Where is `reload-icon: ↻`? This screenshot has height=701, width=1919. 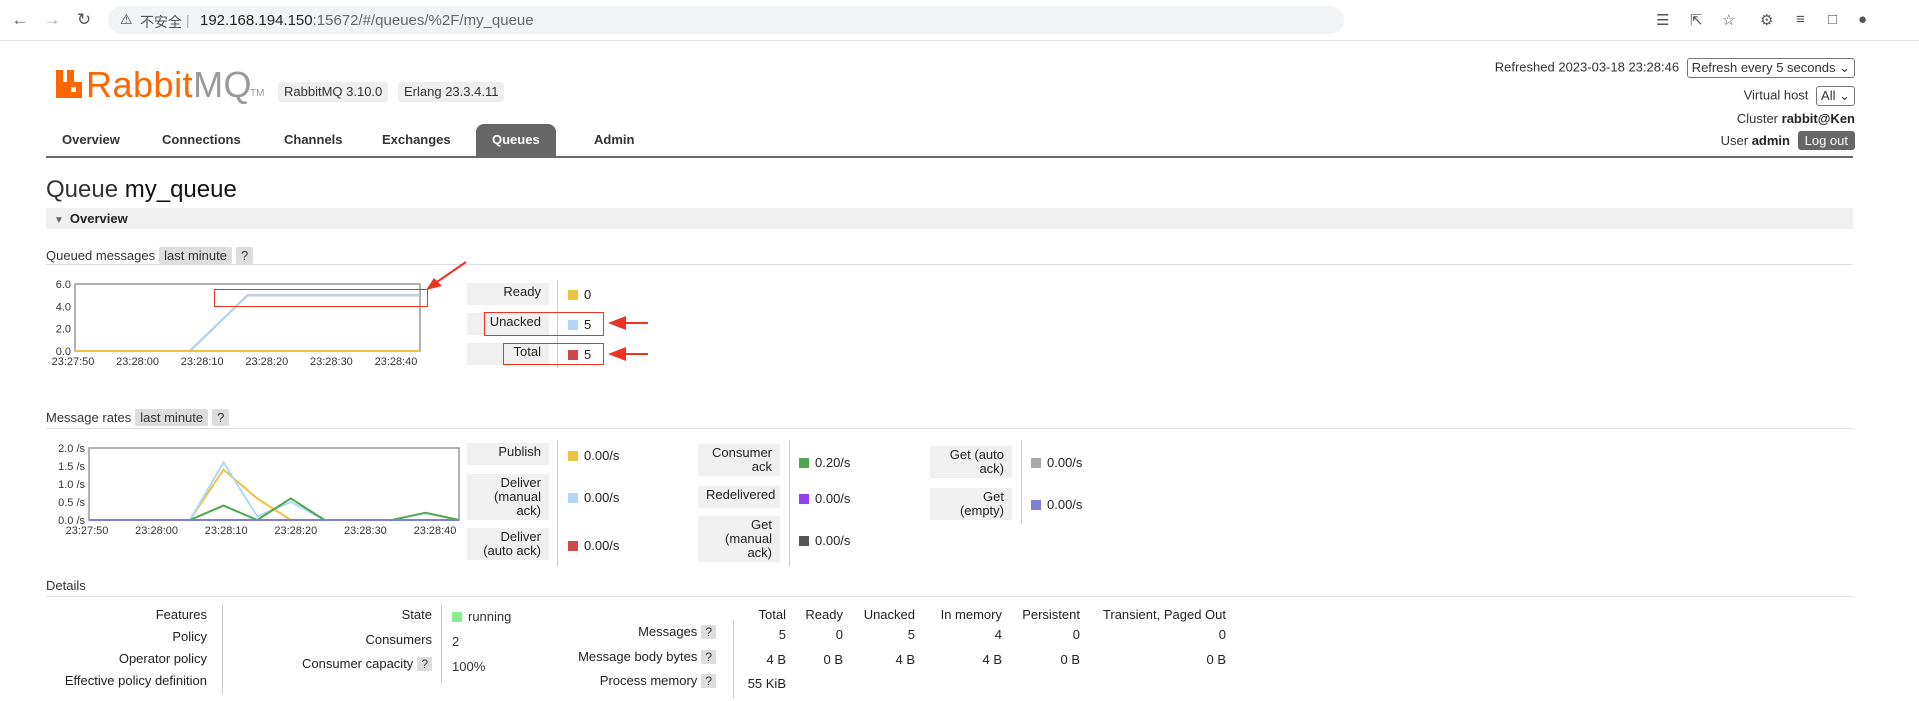 reload-icon: ↻ is located at coordinates (84, 20).